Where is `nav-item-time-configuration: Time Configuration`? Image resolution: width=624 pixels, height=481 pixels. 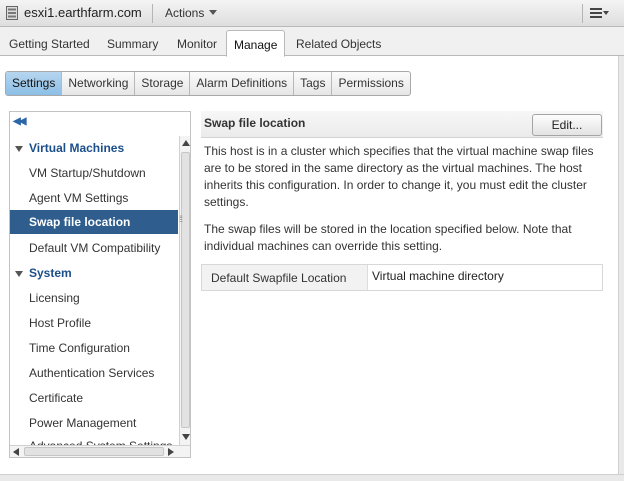 nav-item-time-configuration: Time Configuration is located at coordinates (79, 348).